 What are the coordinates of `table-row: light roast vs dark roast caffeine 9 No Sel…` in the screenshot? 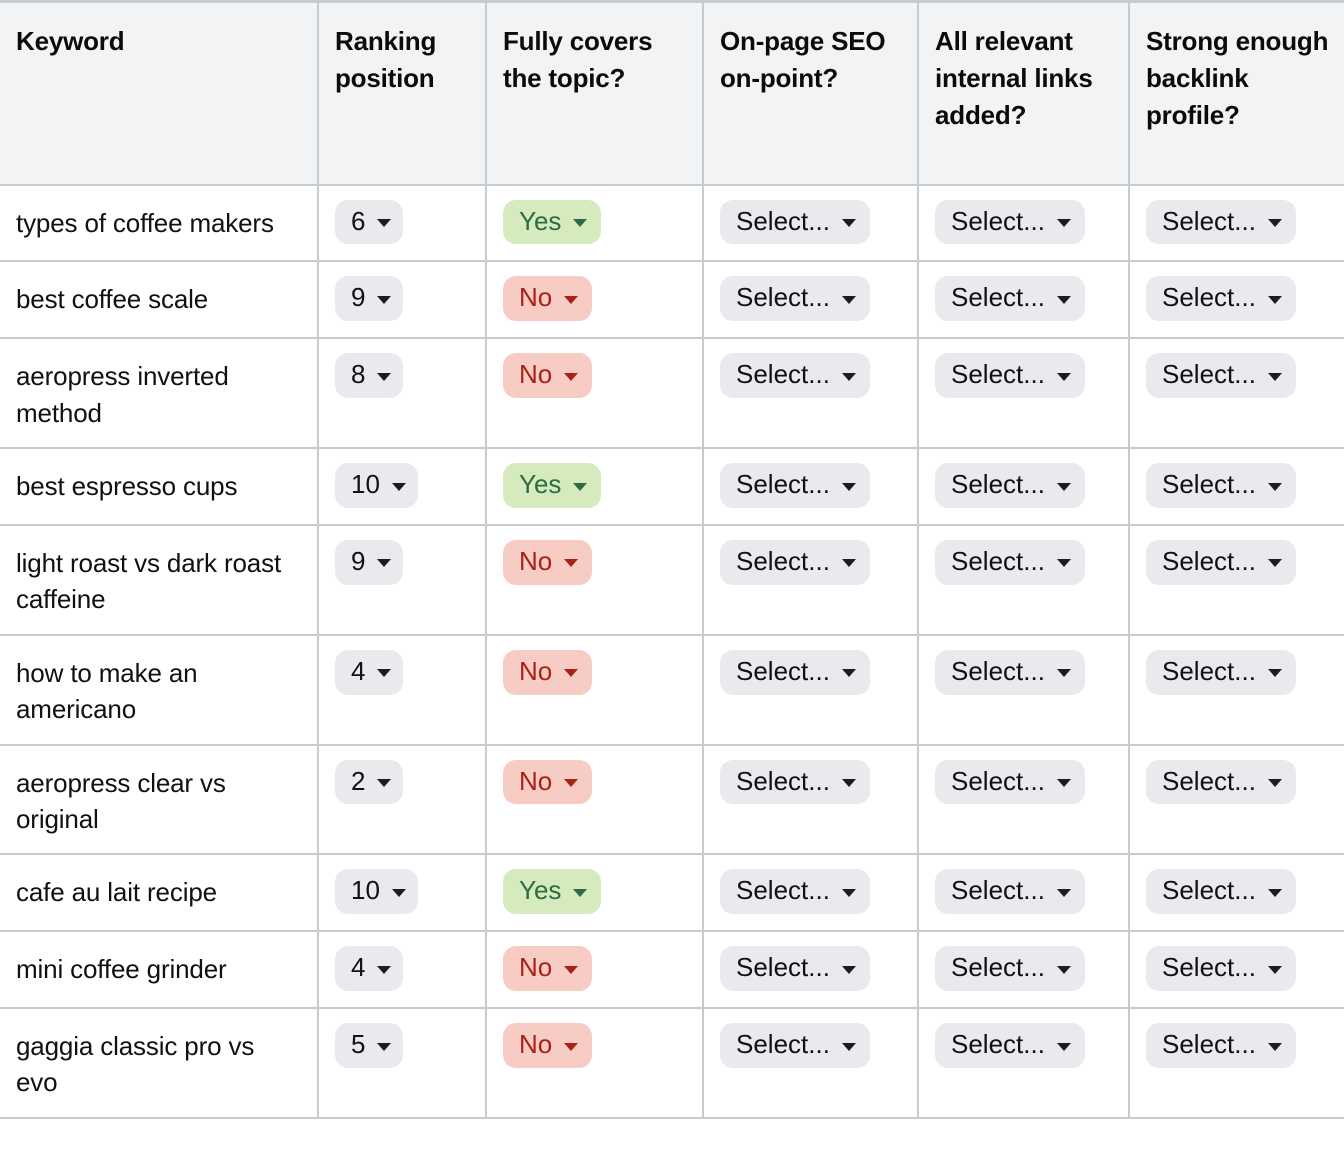 It's located at (672, 580).